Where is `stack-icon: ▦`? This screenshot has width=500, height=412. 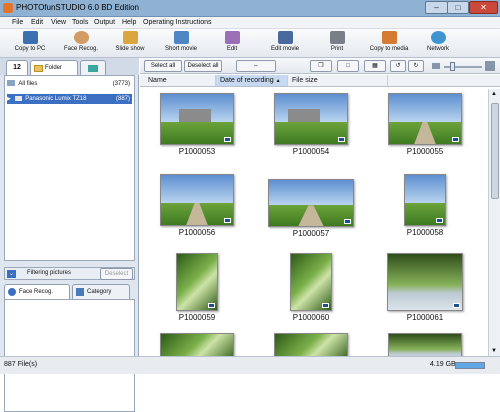
stack-icon: ▦ is located at coordinates (375, 66).